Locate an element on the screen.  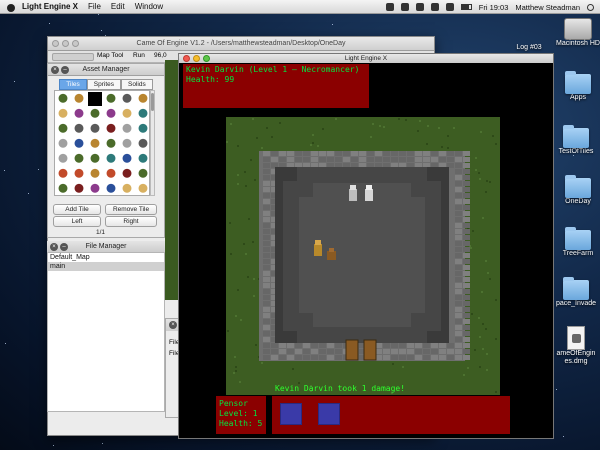
desktop-icon-treefarm: TreeFarm is located at coordinates (578, 242).